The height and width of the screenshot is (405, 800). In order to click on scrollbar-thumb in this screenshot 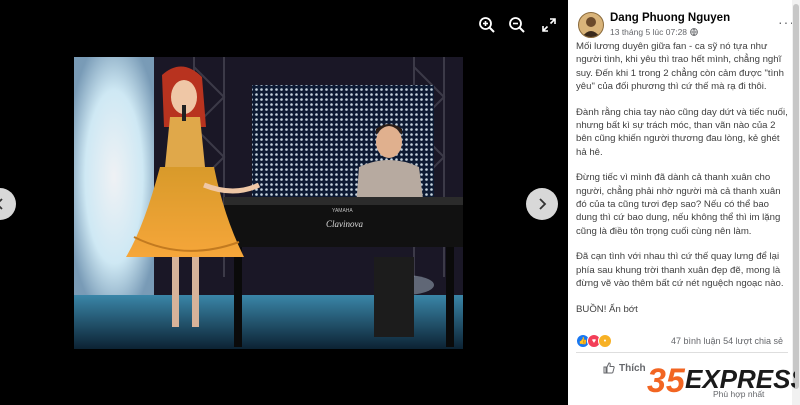, I will do `click(796, 196)`.